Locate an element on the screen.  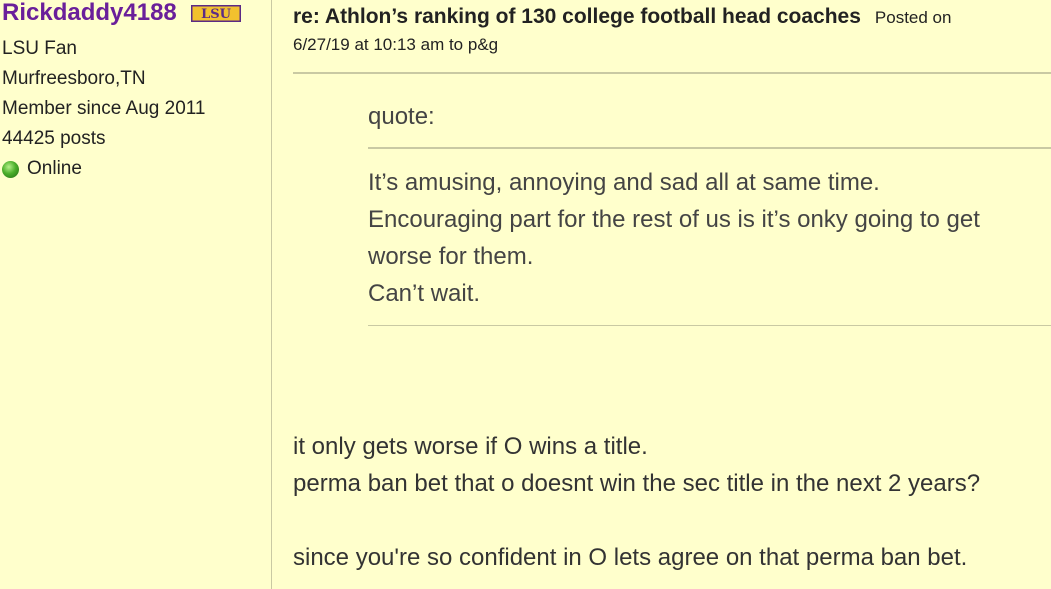
user-header: Rickdaddy4188 LSU is located at coordinates (136, 13).